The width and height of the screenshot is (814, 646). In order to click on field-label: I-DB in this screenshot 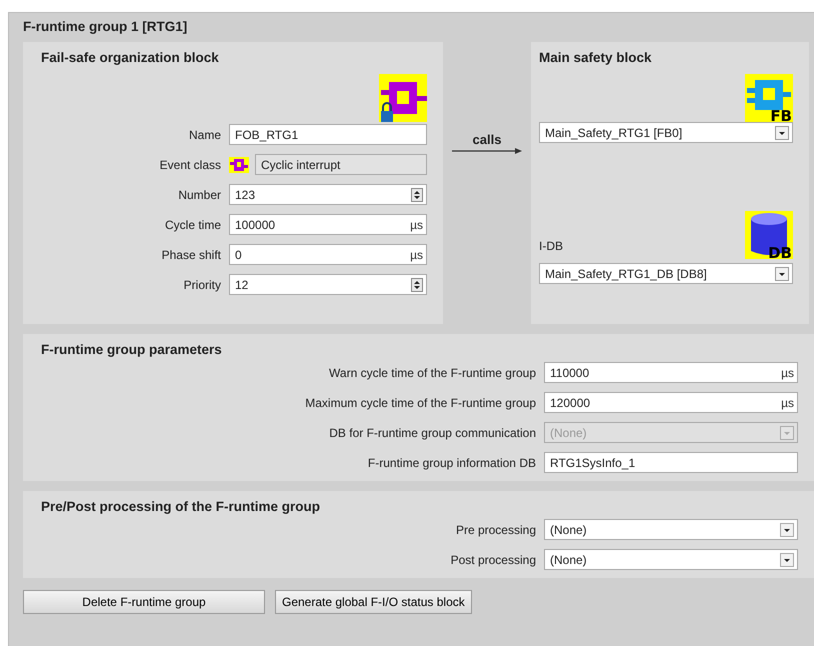, I will do `click(551, 247)`.